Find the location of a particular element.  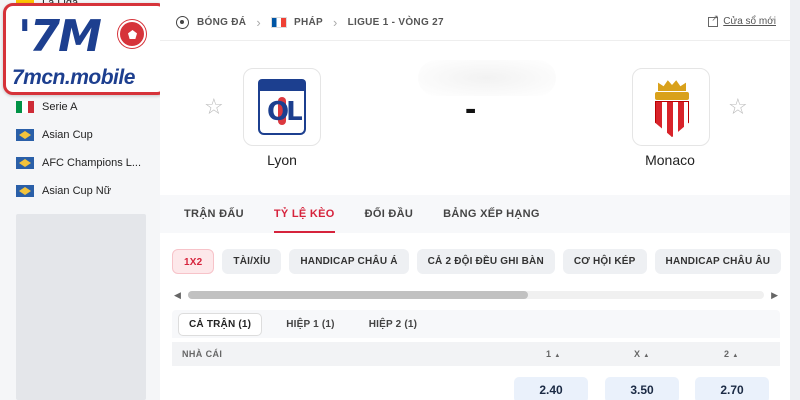

external-link-icon is located at coordinates (713, 20).